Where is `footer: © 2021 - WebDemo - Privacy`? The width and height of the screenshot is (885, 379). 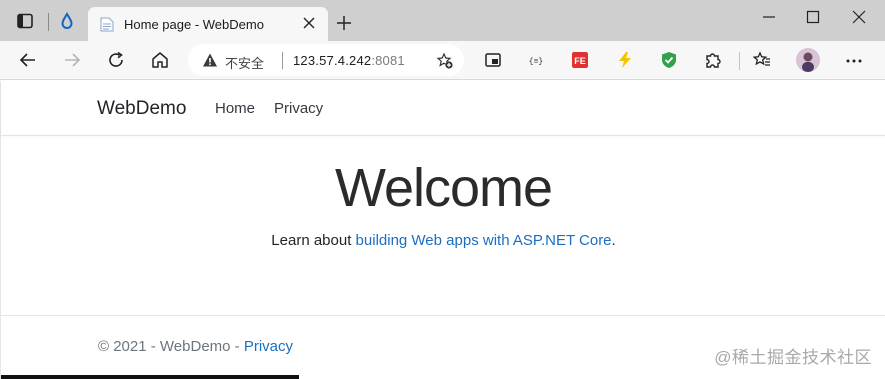 footer: © 2021 - WebDemo - Privacy is located at coordinates (195, 346).